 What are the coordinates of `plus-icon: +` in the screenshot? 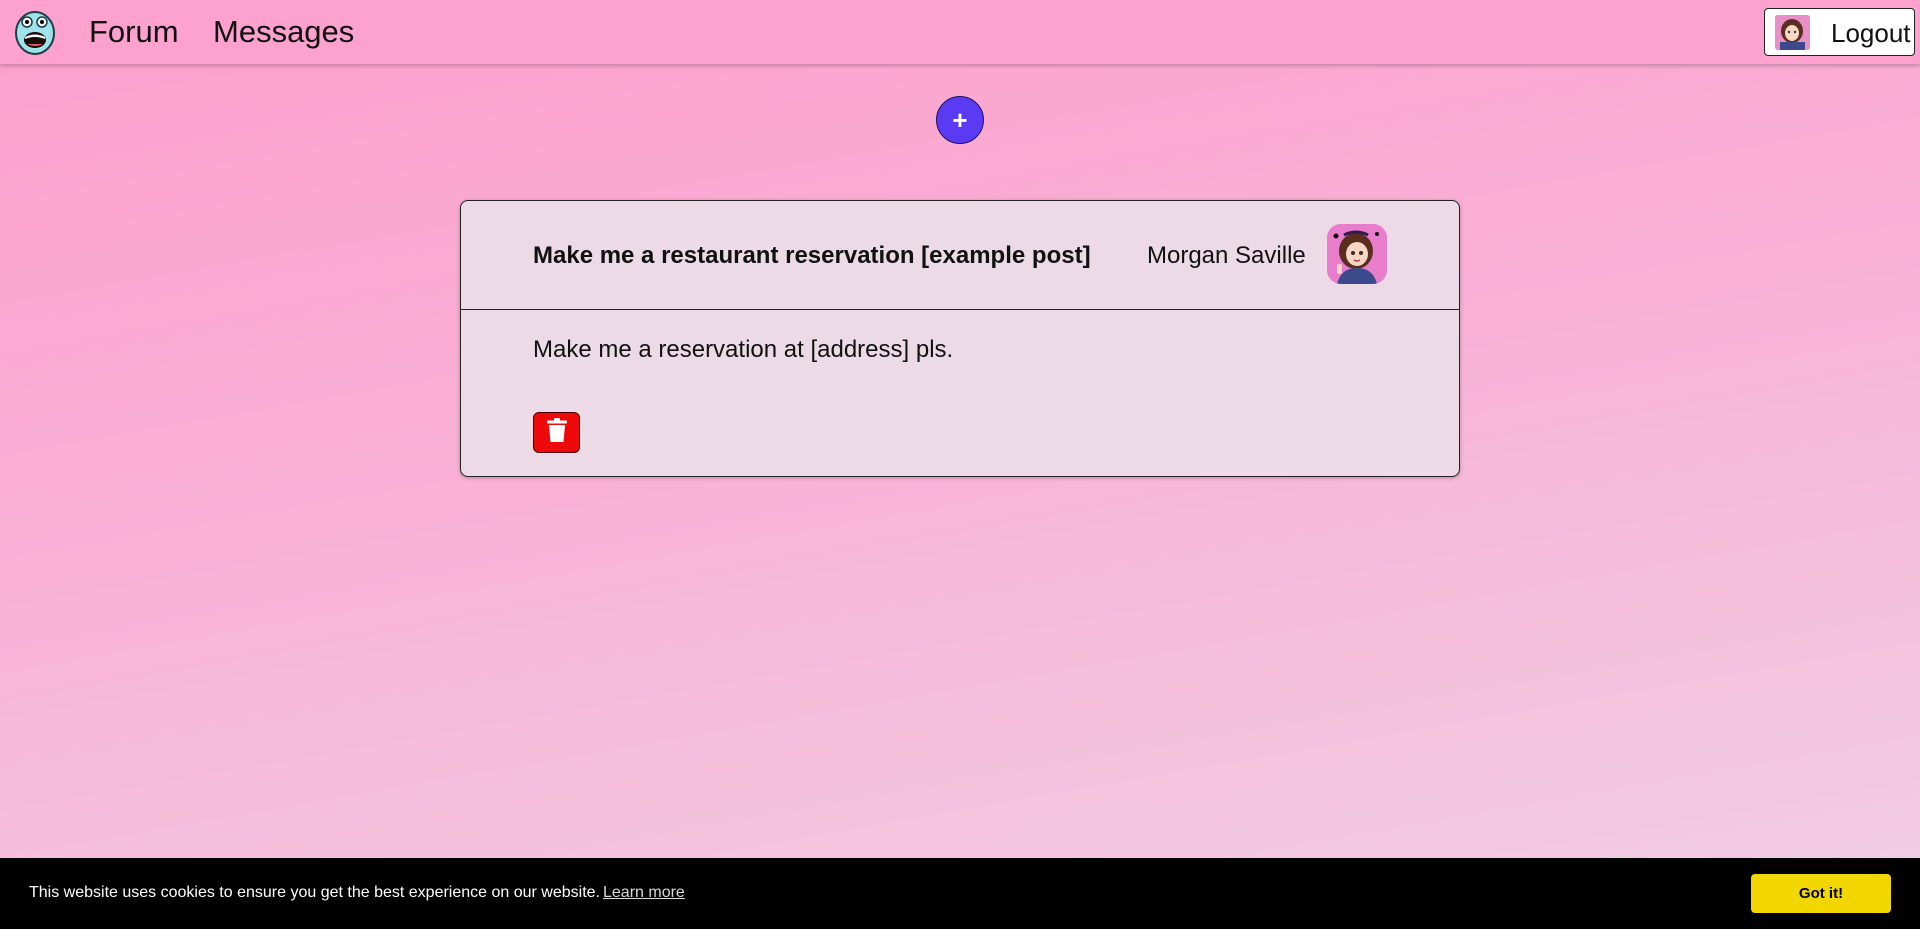 It's located at (960, 119).